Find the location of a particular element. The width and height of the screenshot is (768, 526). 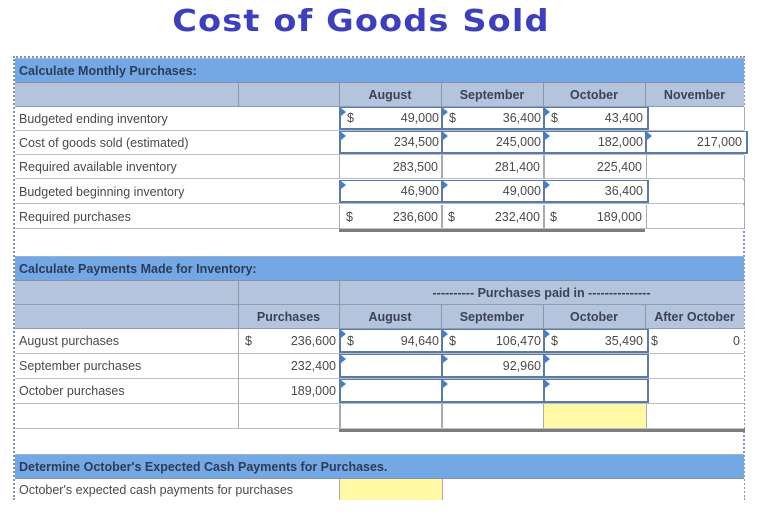

october-cell: 182,000 is located at coordinates (596, 142).